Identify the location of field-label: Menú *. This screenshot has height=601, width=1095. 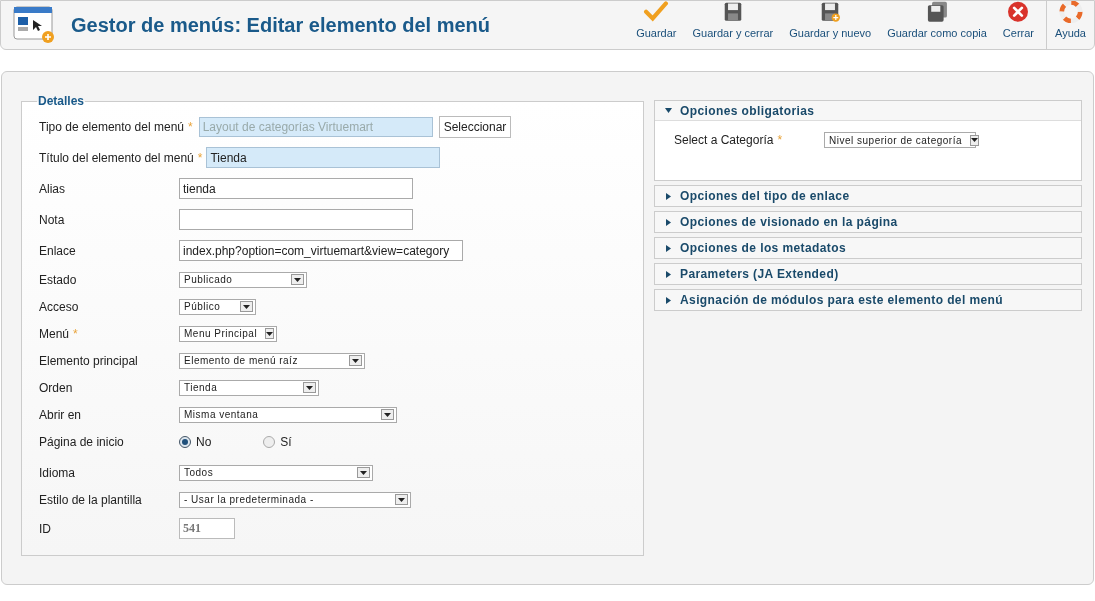
(59, 334).